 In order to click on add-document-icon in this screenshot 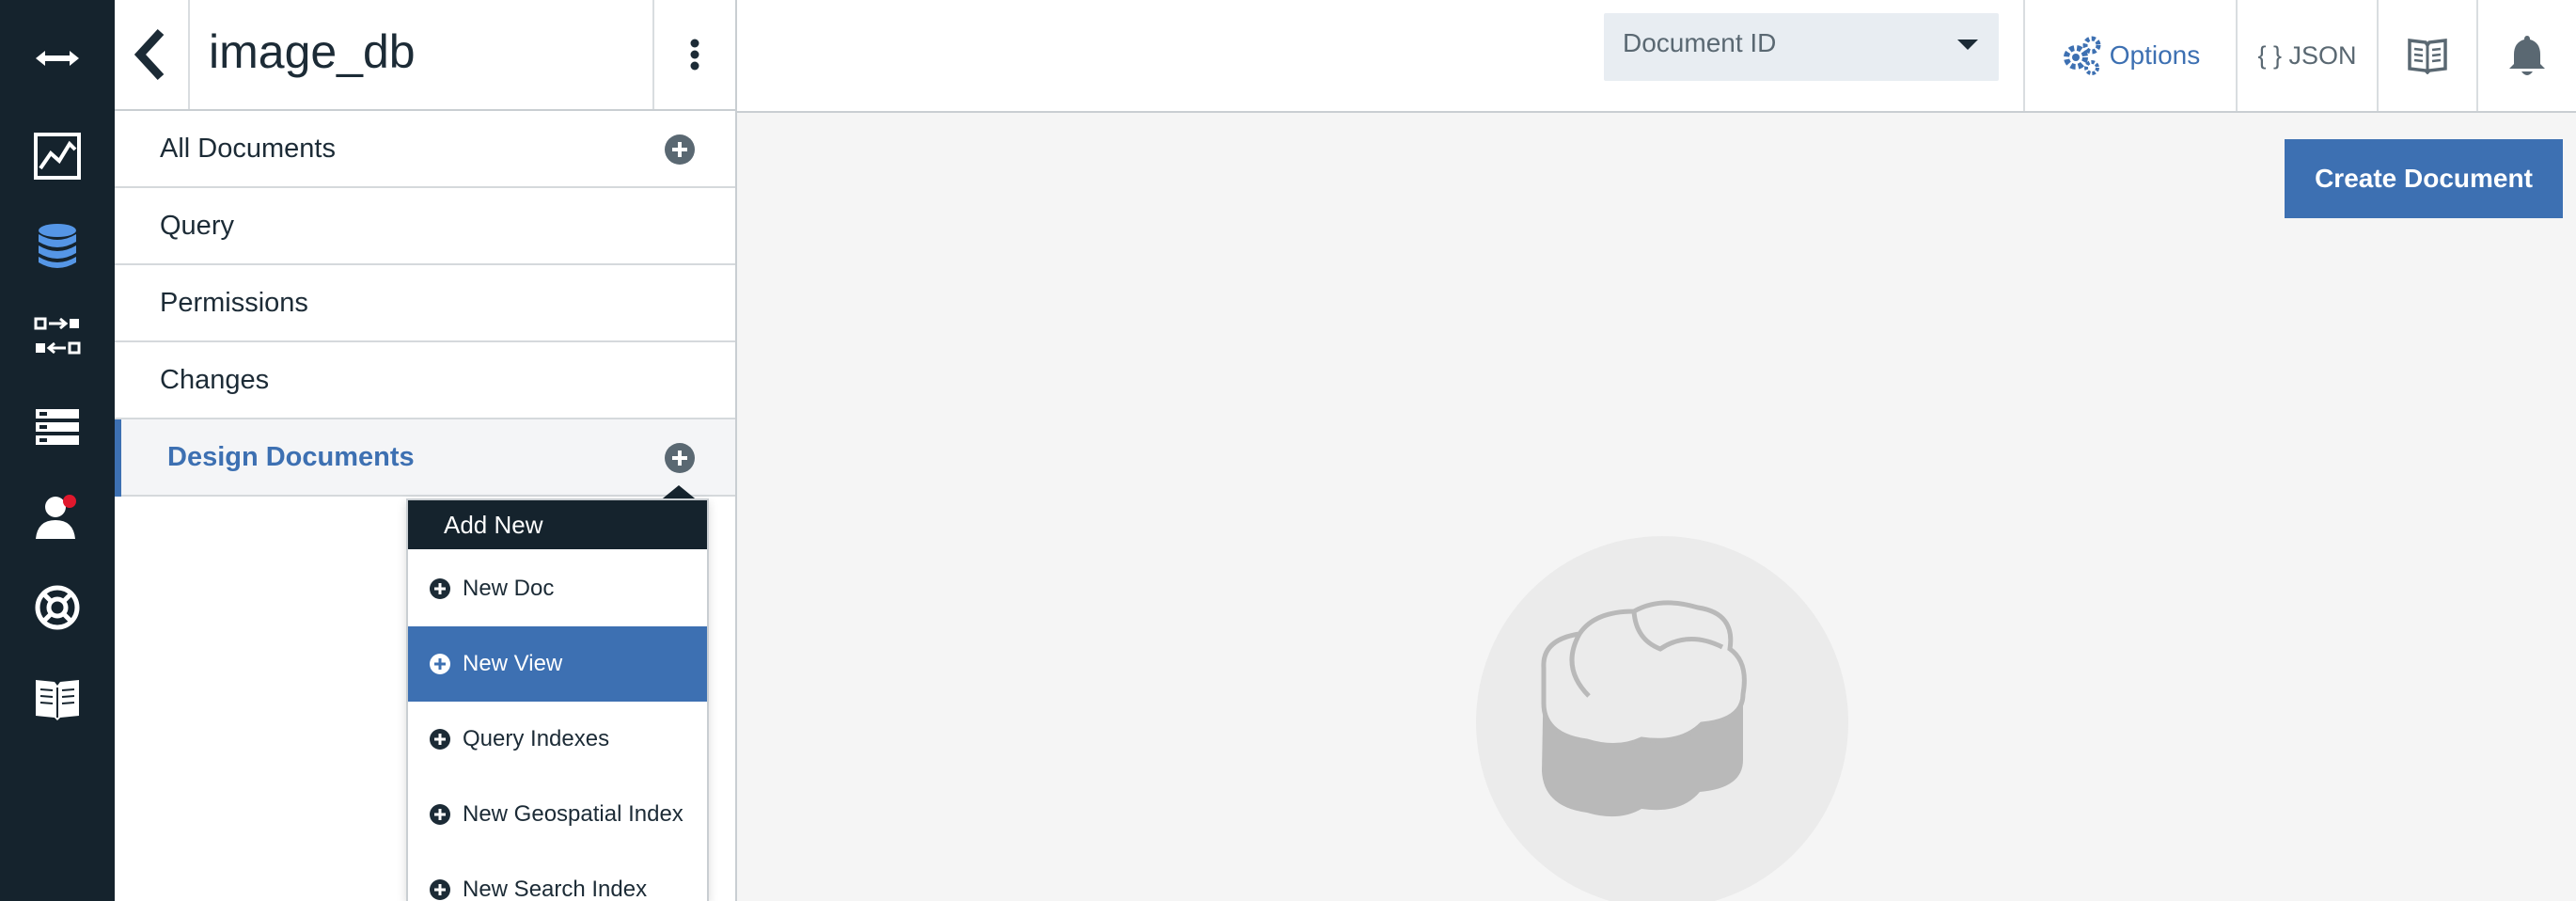, I will do `click(680, 150)`.